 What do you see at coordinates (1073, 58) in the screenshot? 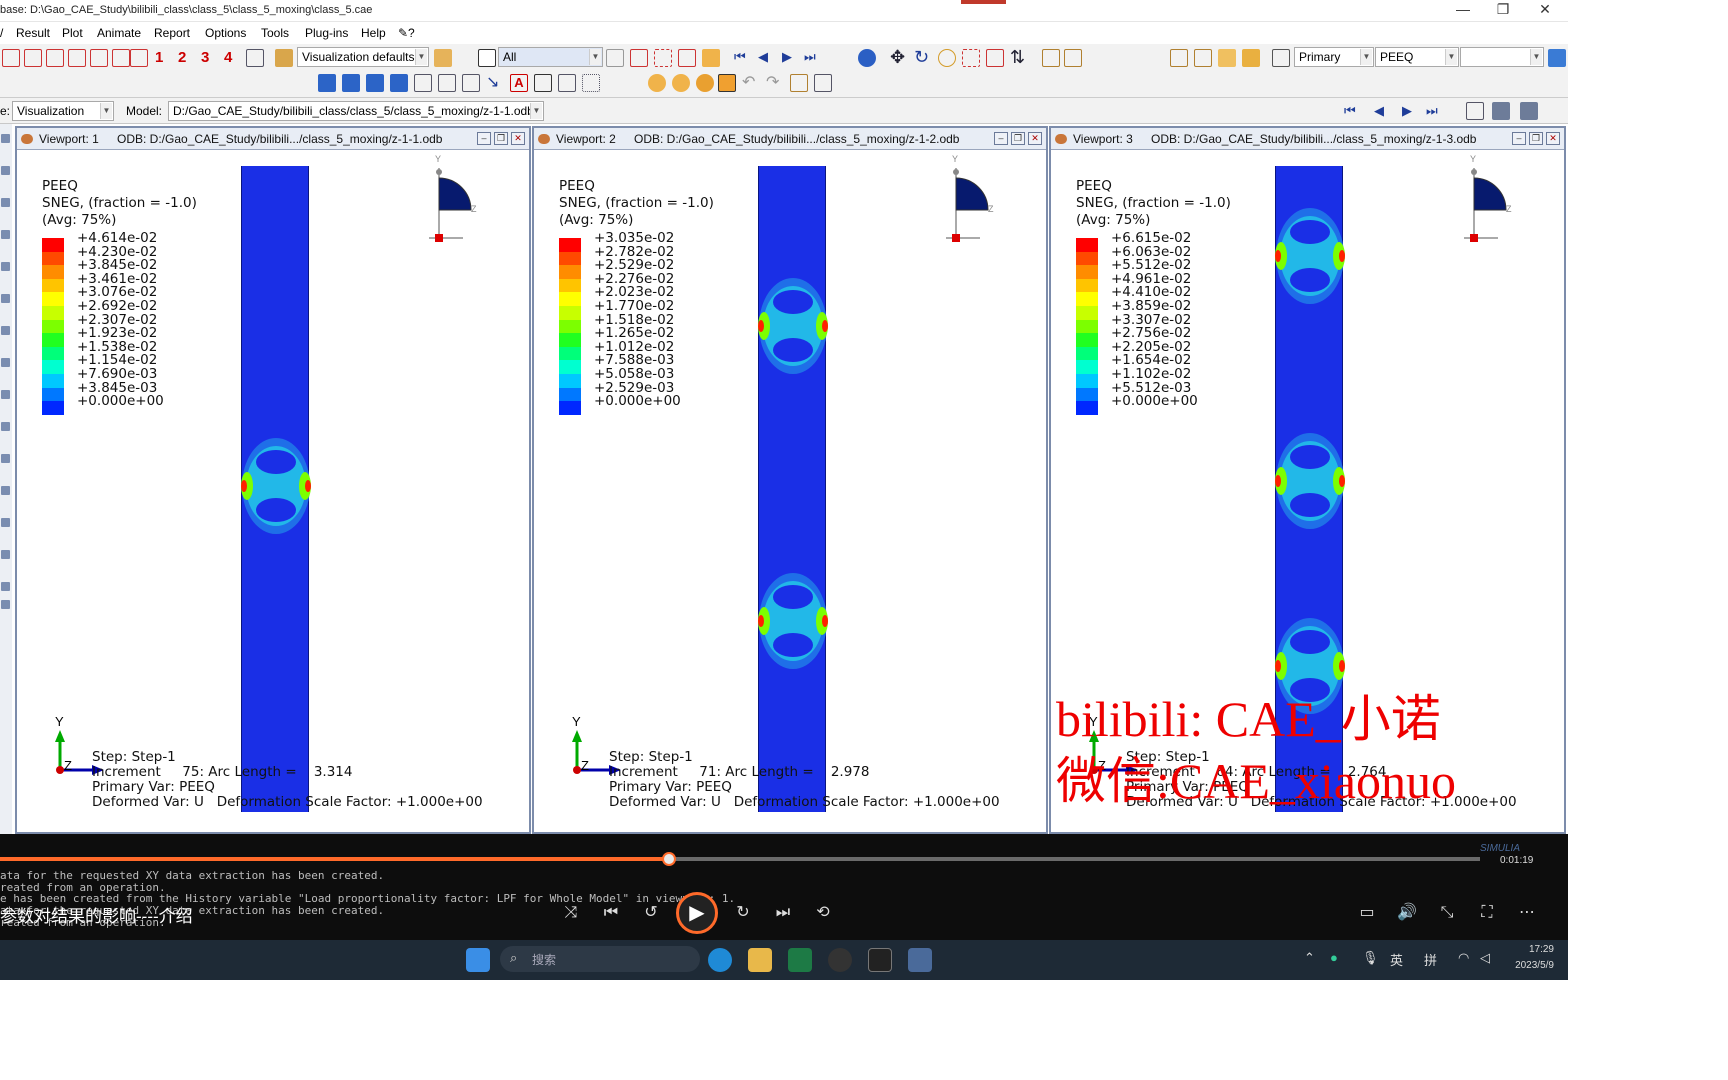
I see `section-icon` at bounding box center [1073, 58].